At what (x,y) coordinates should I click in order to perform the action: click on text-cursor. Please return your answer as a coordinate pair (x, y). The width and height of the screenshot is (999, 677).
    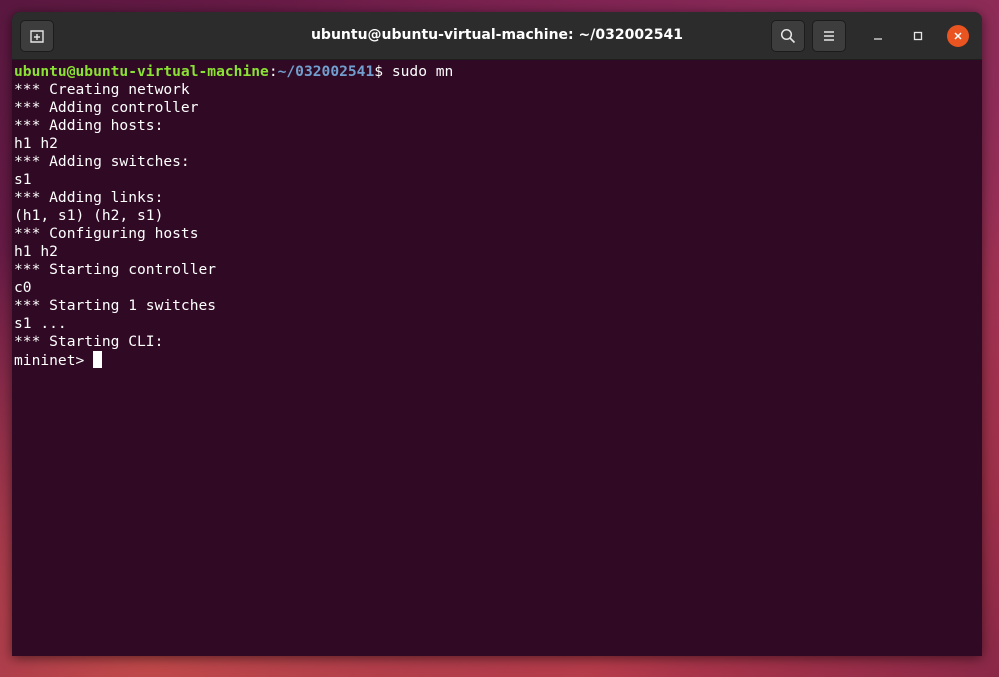
    Looking at the image, I should click on (98, 359).